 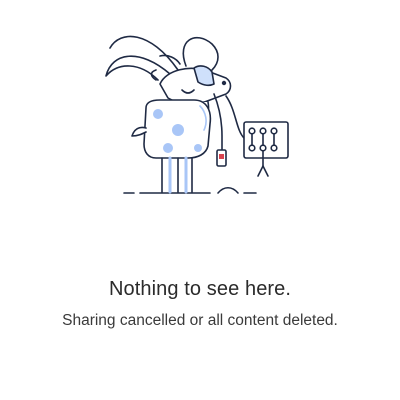 I want to click on ground-line, so click(x=190, y=190).